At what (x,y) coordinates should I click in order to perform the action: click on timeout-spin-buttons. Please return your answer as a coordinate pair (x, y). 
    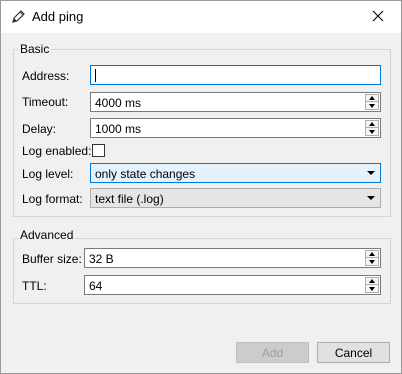
    Looking at the image, I should click on (372, 102).